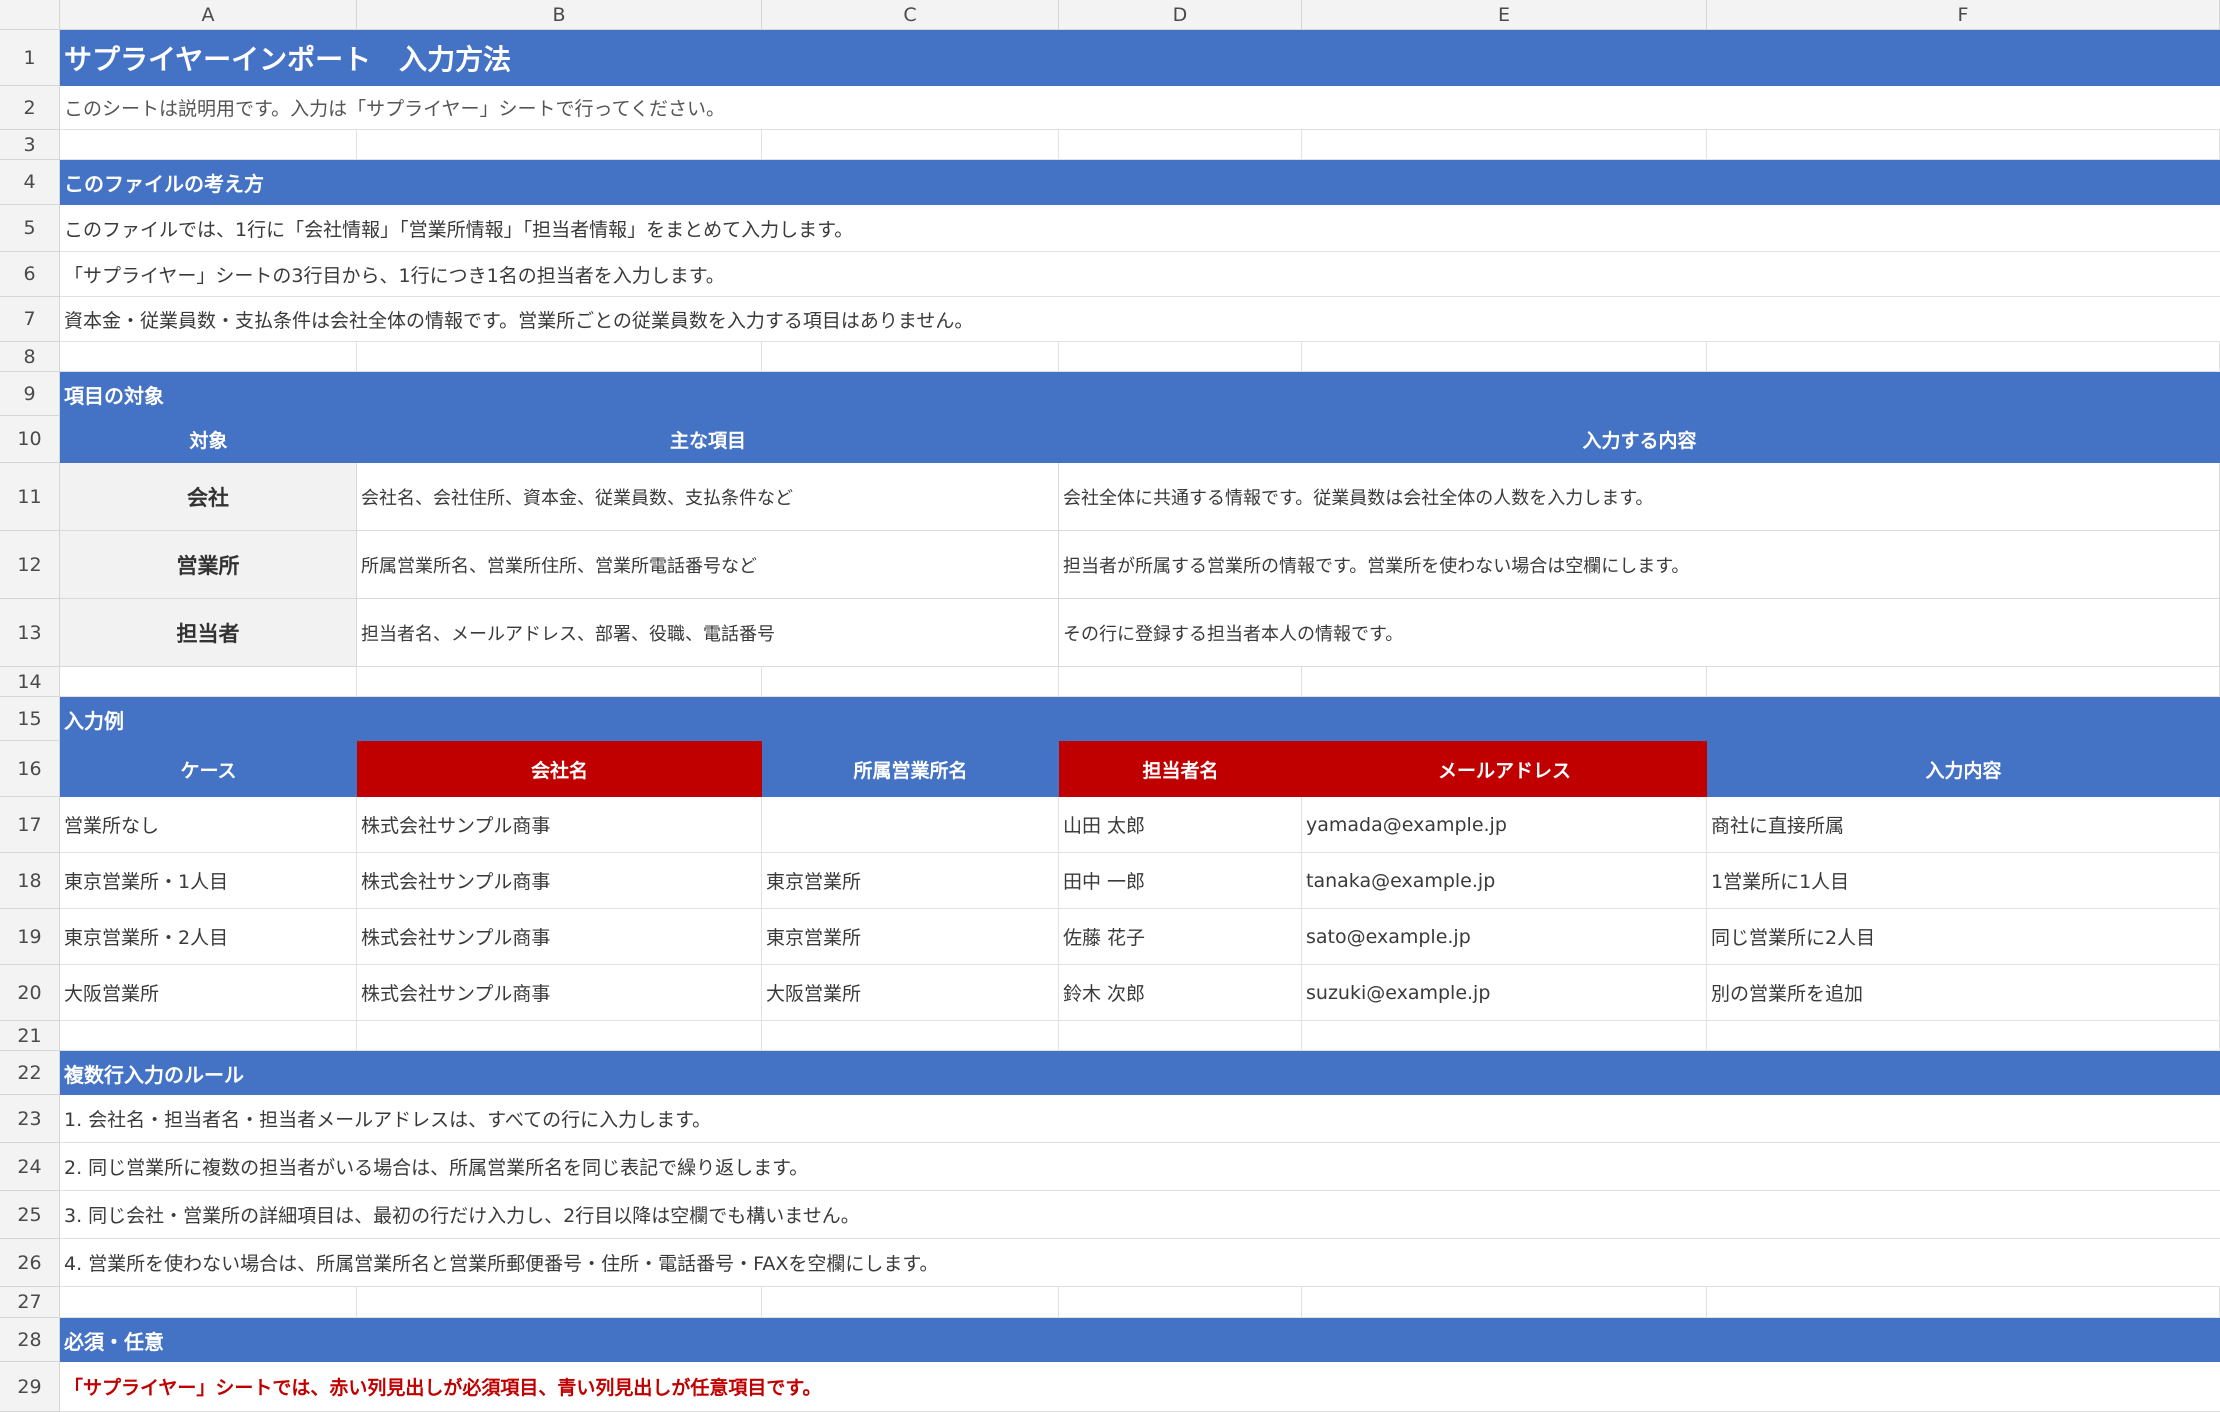  What do you see at coordinates (30, 1340) in the screenshot?
I see `row-header: 28` at bounding box center [30, 1340].